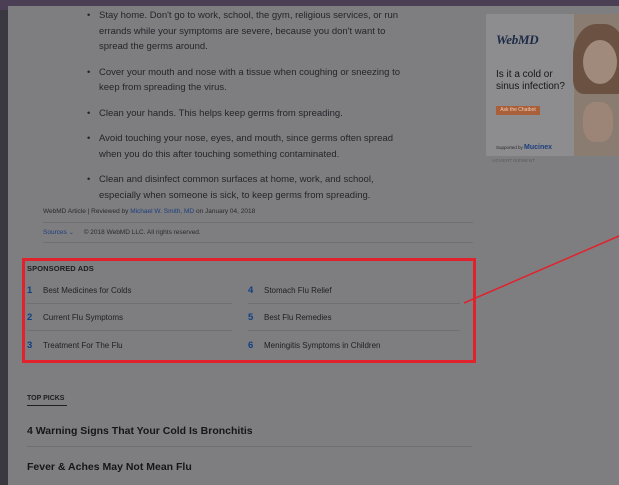 The height and width of the screenshot is (485, 619). I want to click on ad-headline: Is it a cold or sinus infection?, so click(530, 80).